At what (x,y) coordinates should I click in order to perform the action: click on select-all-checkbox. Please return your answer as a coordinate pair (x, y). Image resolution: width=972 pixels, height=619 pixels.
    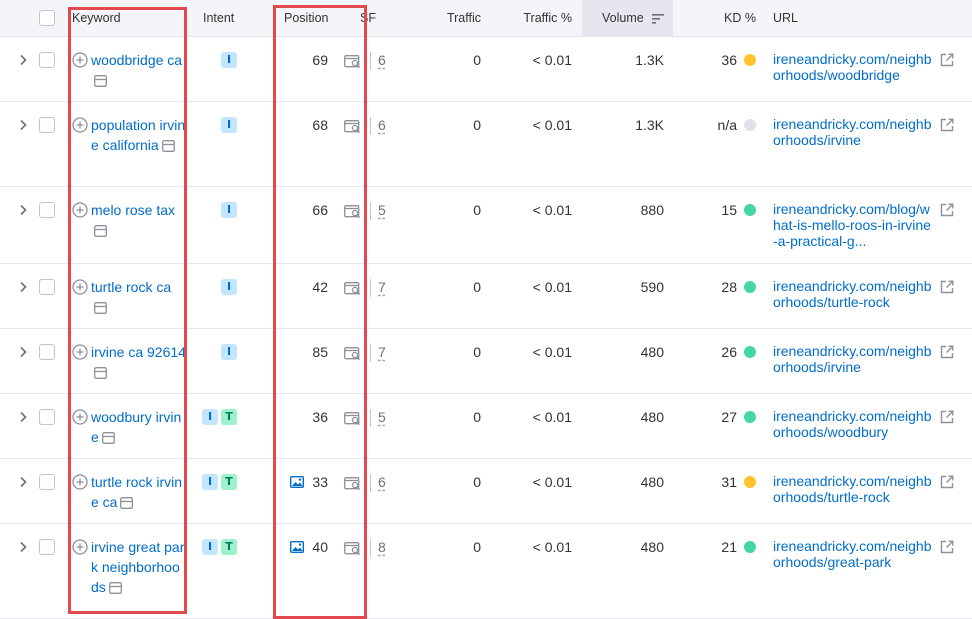
    Looking at the image, I should click on (47, 18).